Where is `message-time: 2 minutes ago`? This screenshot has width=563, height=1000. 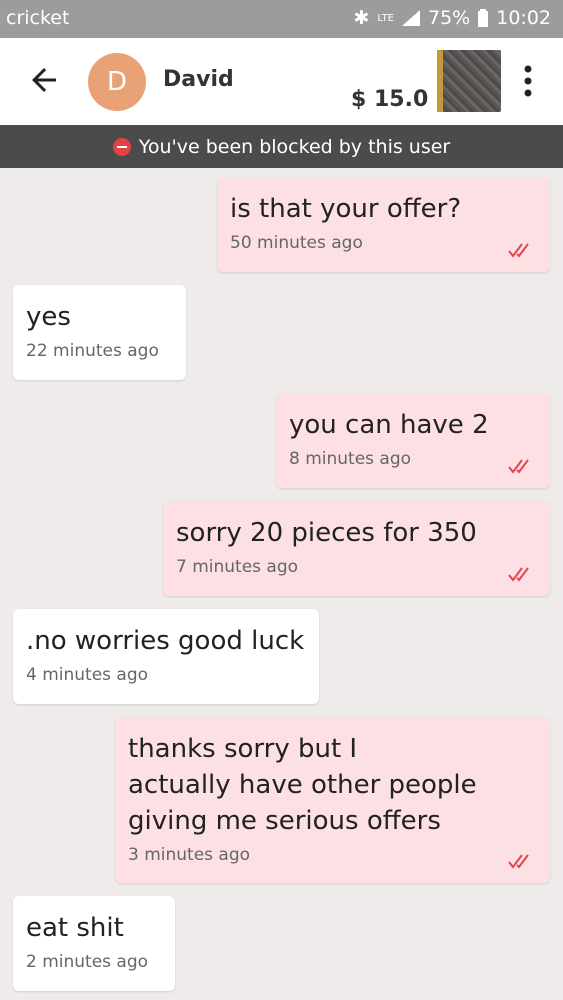
message-time: 2 minutes ago is located at coordinates (87, 962).